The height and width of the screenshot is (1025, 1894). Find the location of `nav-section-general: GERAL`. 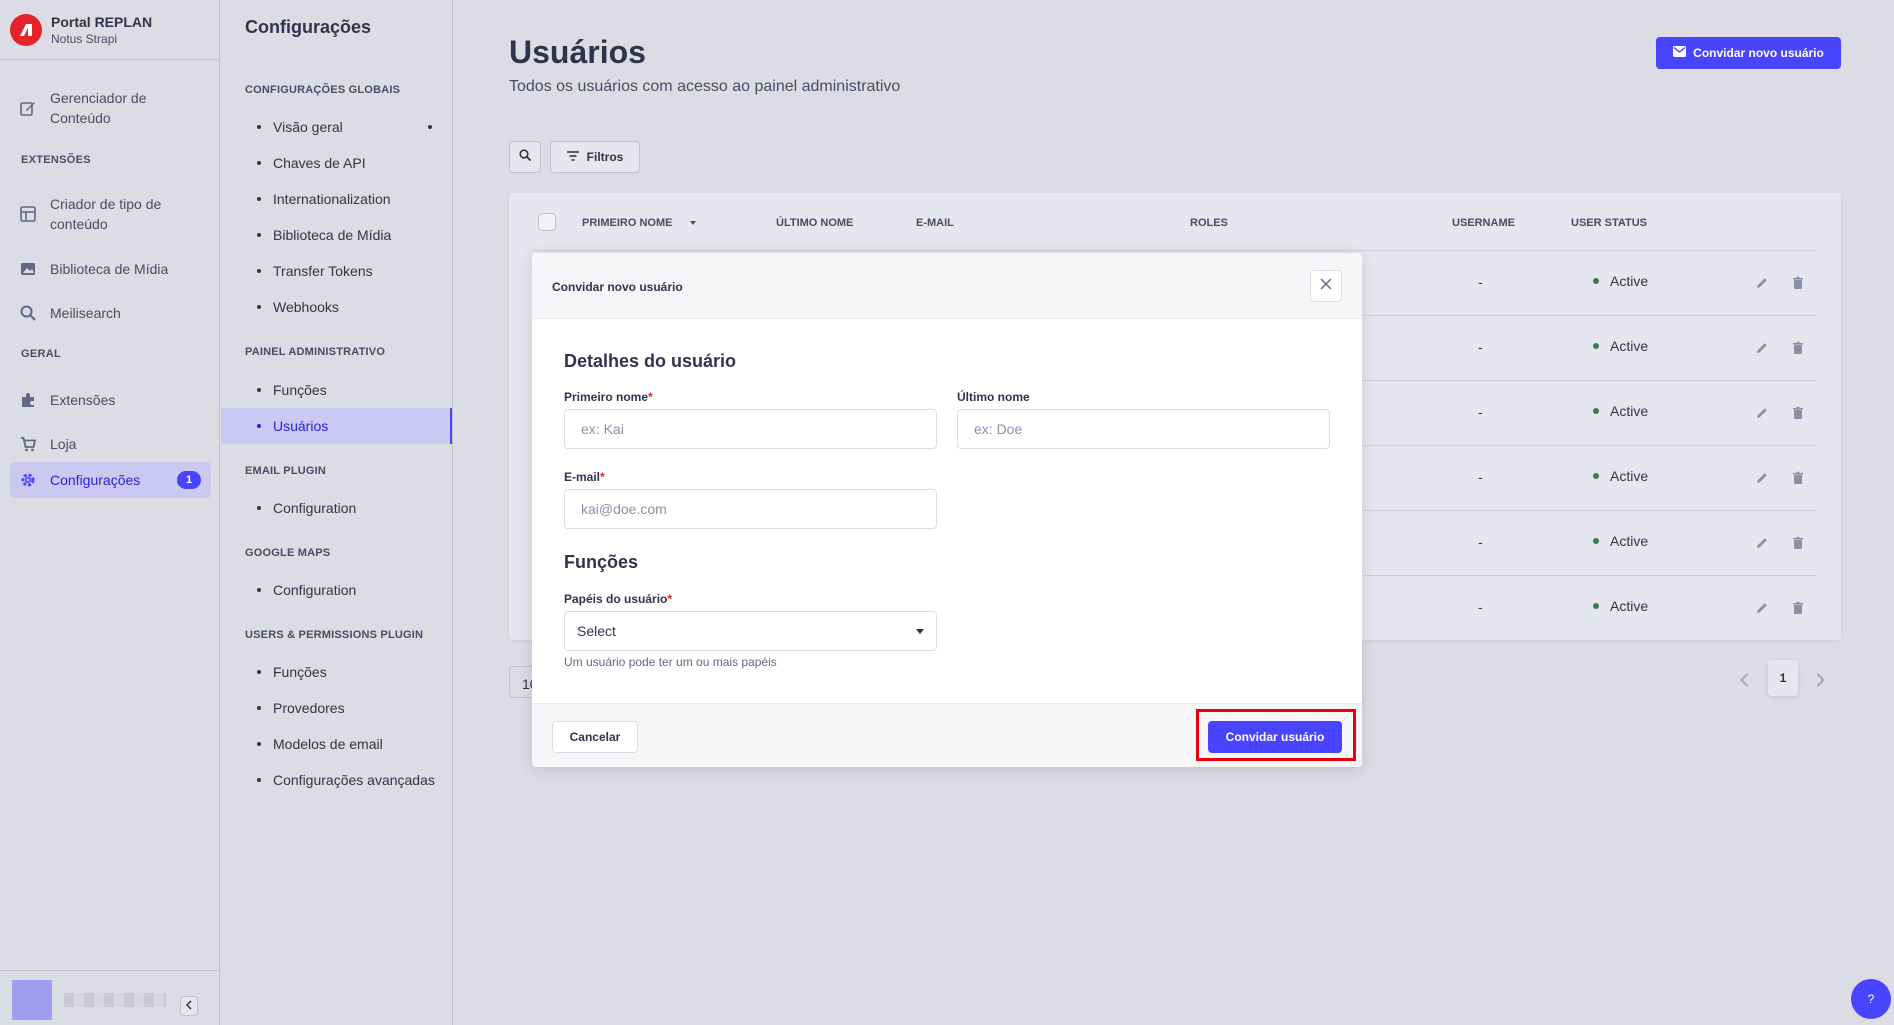

nav-section-general: GERAL is located at coordinates (41, 354).